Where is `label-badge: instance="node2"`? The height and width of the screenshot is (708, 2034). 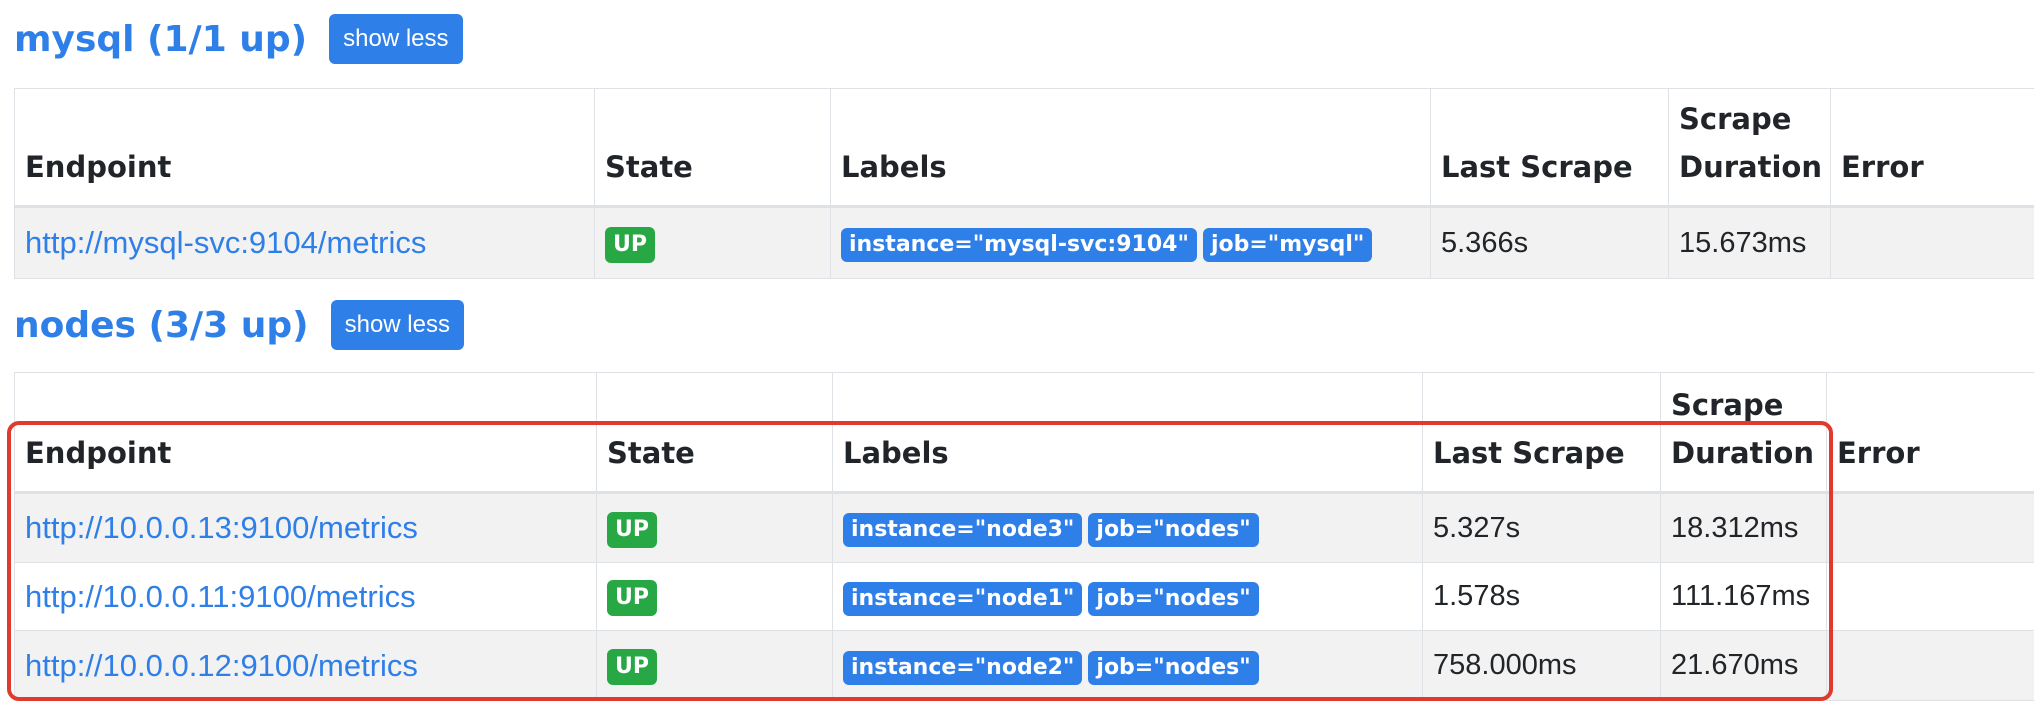 label-badge: instance="node2" is located at coordinates (963, 667).